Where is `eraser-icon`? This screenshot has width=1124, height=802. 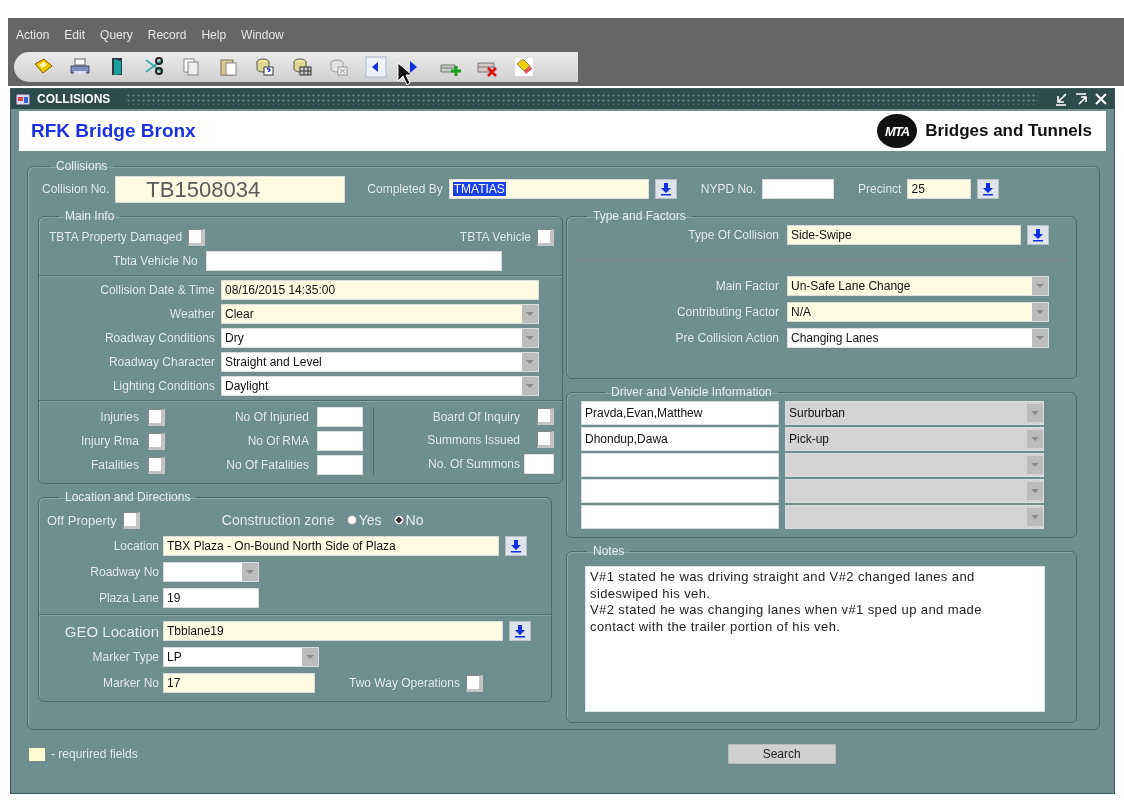 eraser-icon is located at coordinates (524, 67).